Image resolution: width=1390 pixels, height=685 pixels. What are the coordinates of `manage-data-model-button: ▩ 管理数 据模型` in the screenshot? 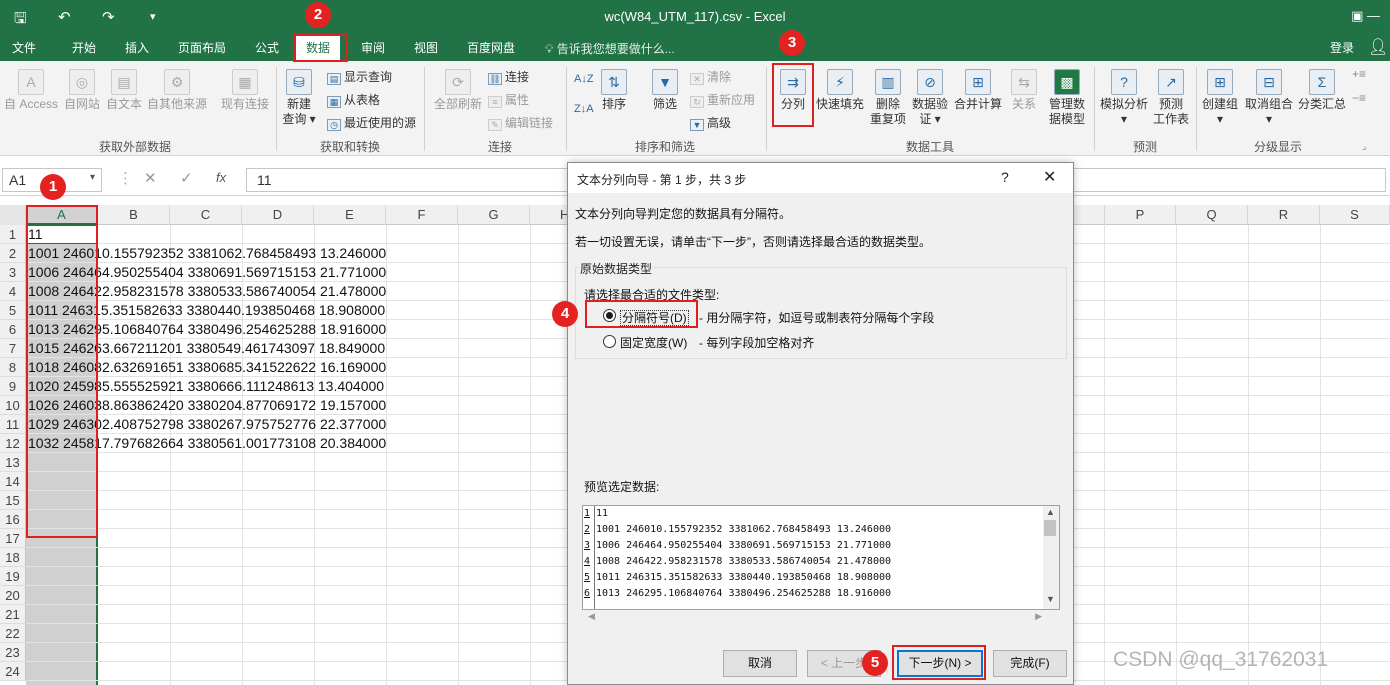 It's located at (1067, 98).